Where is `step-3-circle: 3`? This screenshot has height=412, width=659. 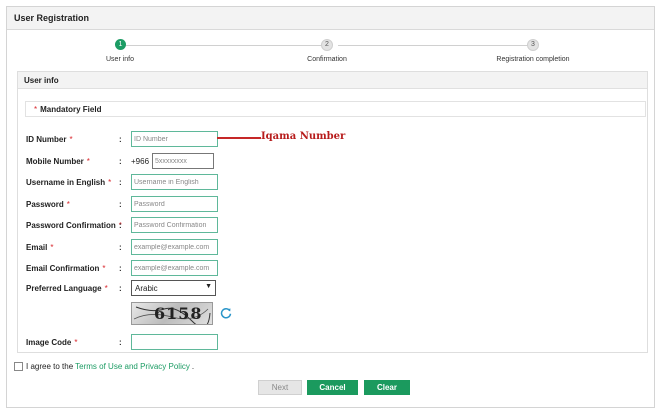 step-3-circle: 3 is located at coordinates (533, 45).